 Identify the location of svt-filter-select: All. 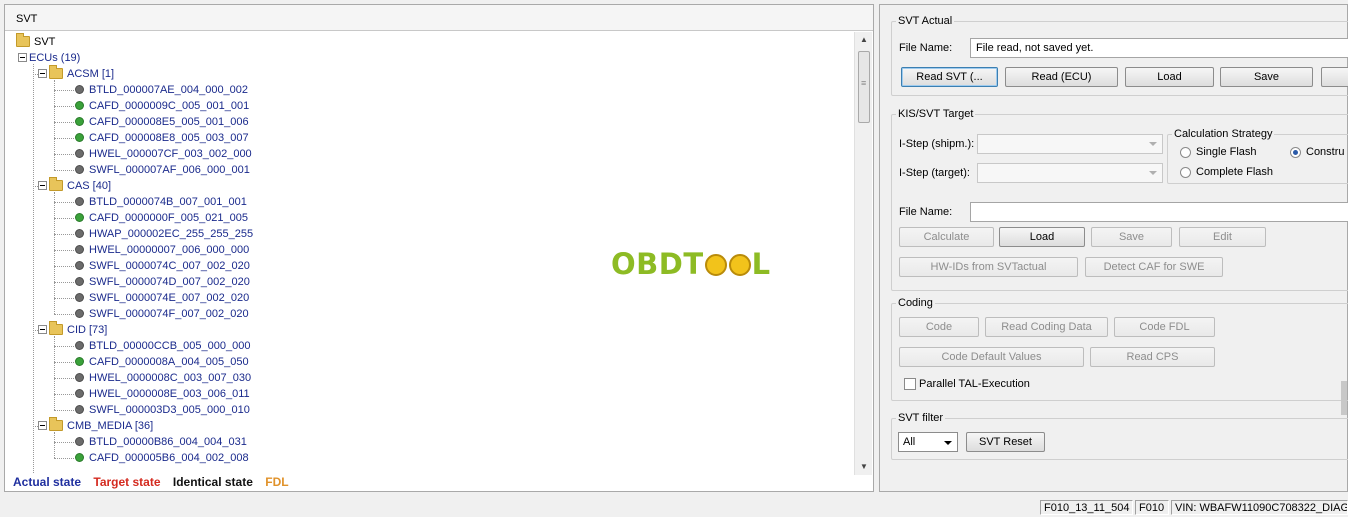
(928, 442).